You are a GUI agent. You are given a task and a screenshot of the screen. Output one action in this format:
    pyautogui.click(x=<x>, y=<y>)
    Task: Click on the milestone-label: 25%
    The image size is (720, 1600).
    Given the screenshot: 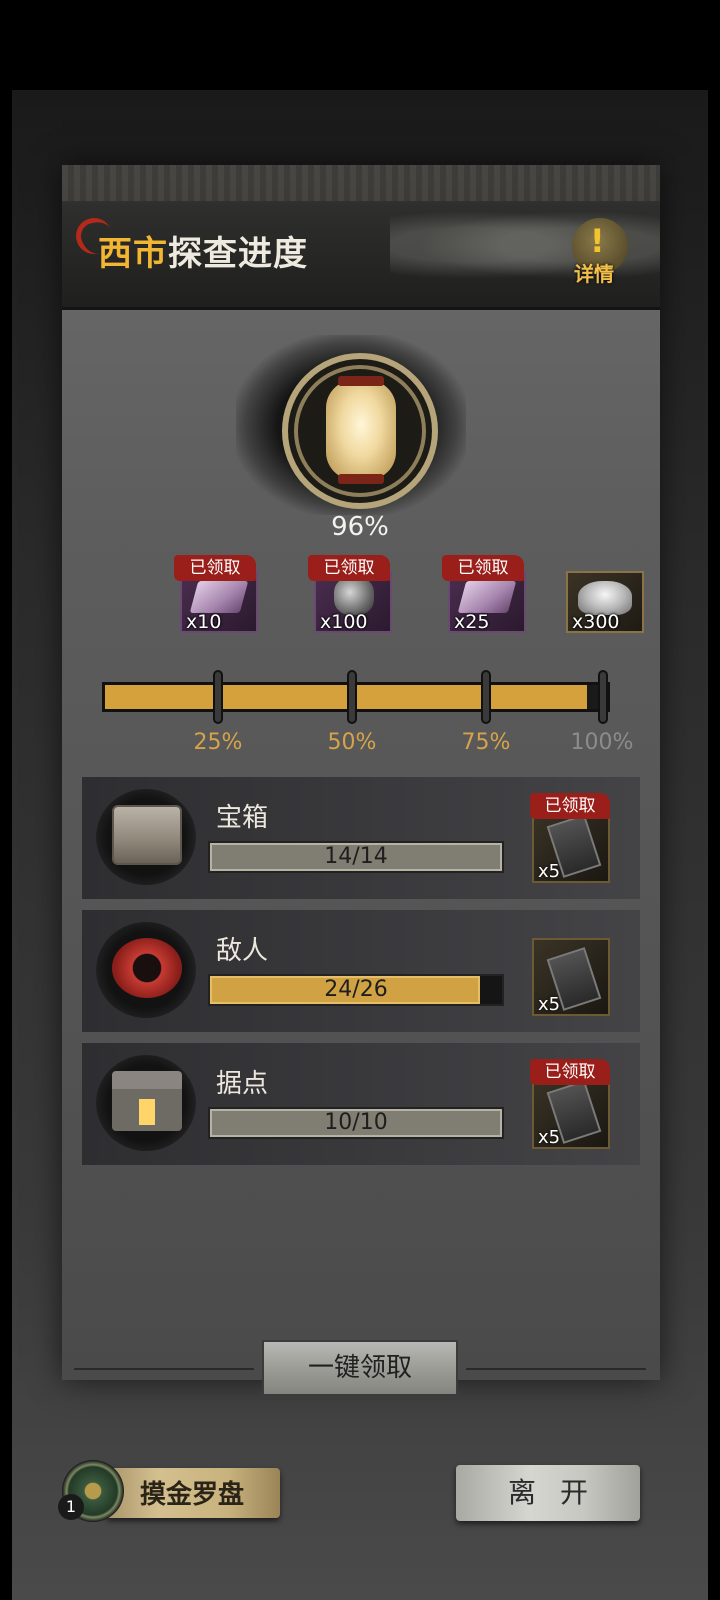 What is the action you would take?
    pyautogui.click(x=218, y=742)
    